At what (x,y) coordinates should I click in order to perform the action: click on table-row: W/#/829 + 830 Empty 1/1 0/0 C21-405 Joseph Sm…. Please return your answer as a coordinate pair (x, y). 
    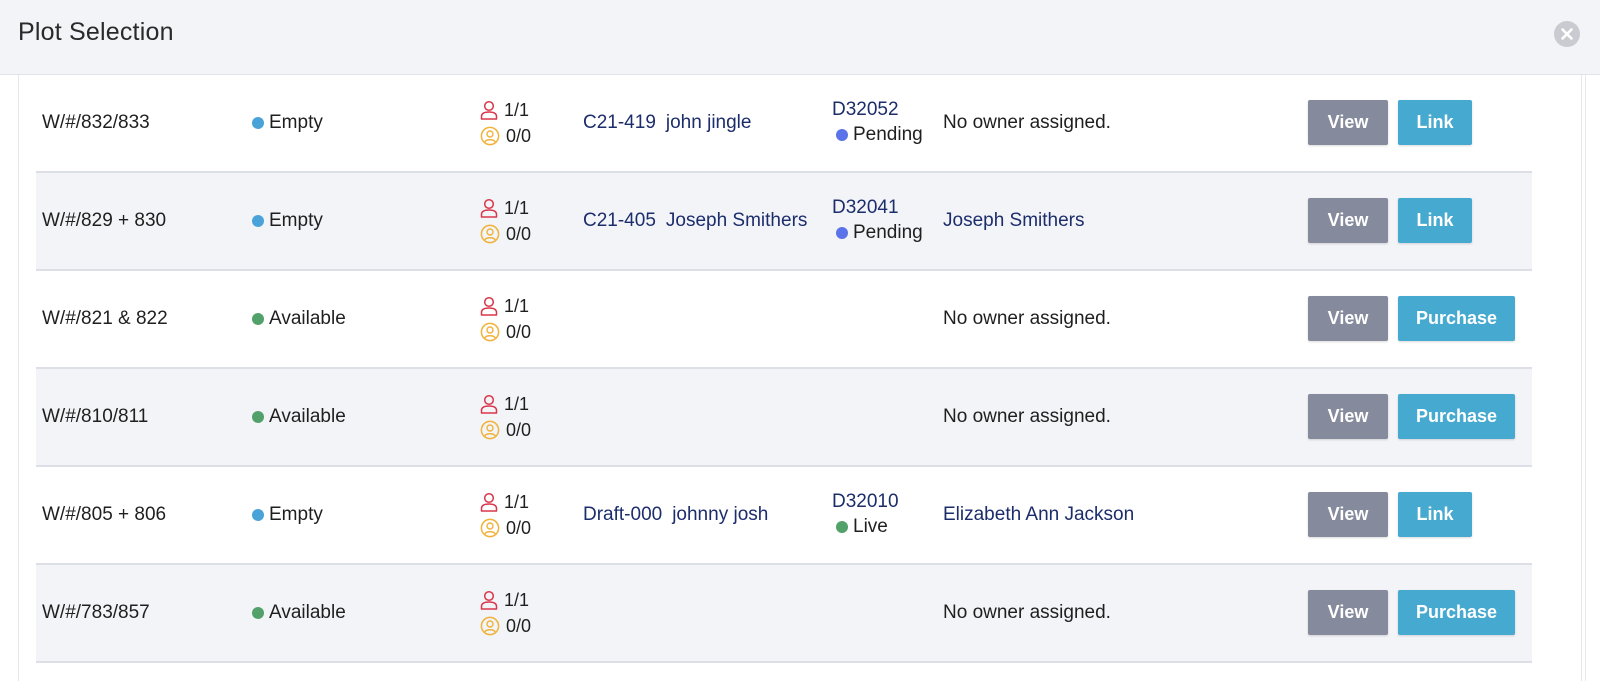
    Looking at the image, I should click on (784, 222).